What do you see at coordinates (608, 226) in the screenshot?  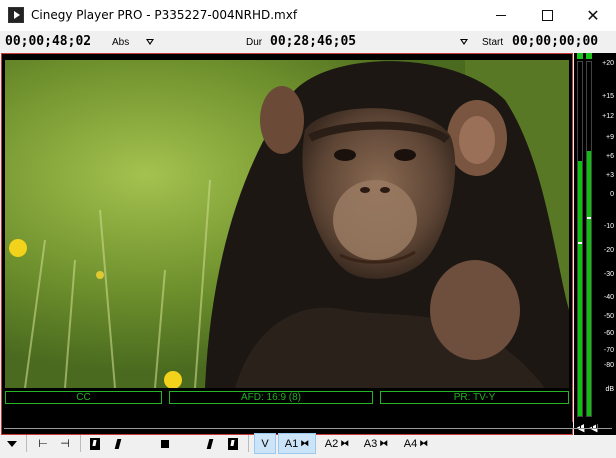 I see `meter-scale-label: -10` at bounding box center [608, 226].